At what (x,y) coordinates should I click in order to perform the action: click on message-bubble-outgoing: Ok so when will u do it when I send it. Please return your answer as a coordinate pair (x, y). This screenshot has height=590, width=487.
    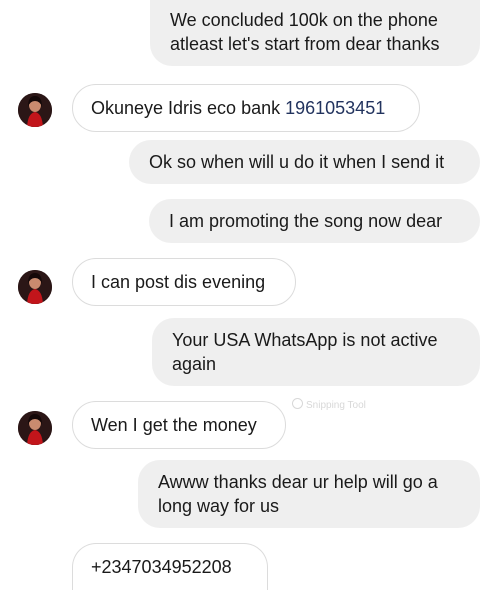
    Looking at the image, I should click on (304, 162).